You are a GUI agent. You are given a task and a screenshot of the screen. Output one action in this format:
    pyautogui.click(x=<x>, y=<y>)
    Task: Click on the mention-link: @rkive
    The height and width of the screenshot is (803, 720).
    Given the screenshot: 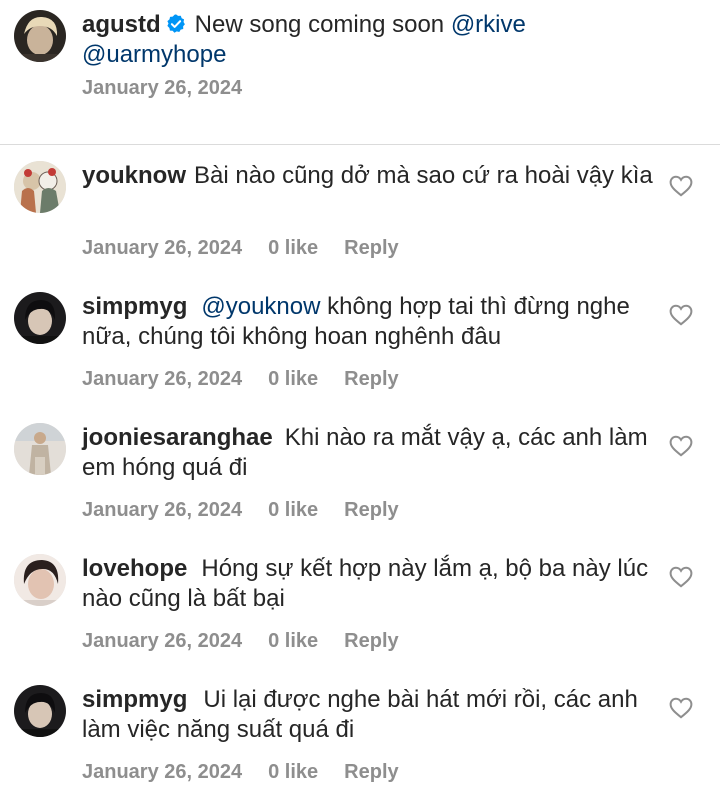 What is the action you would take?
    pyautogui.click(x=488, y=24)
    